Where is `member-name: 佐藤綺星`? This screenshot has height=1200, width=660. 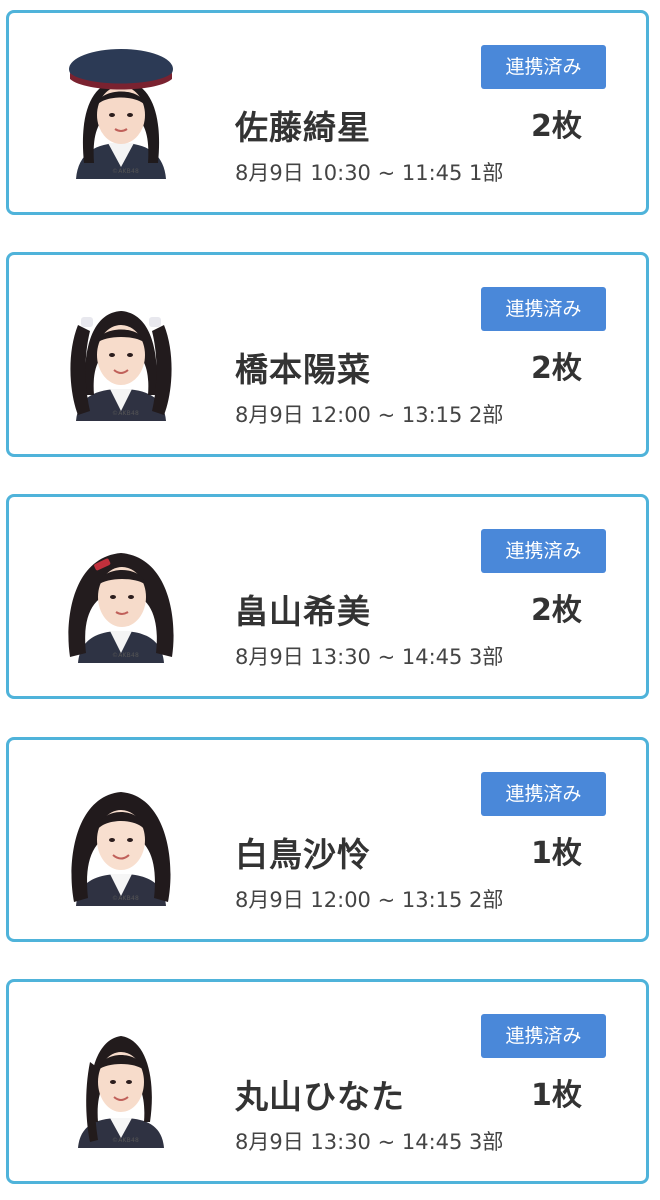
member-name: 佐藤綺星 is located at coordinates (303, 127).